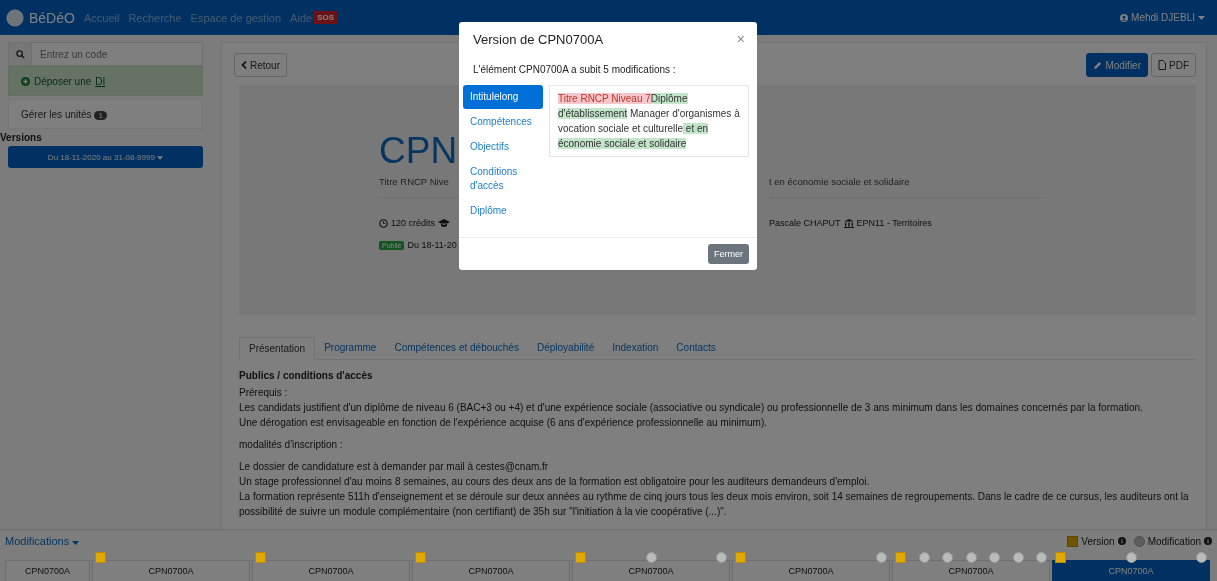 This screenshot has width=1217, height=581. Describe the element at coordinates (291, 445) in the screenshot. I see `paragraph-text: modalités d'inscription :` at that location.